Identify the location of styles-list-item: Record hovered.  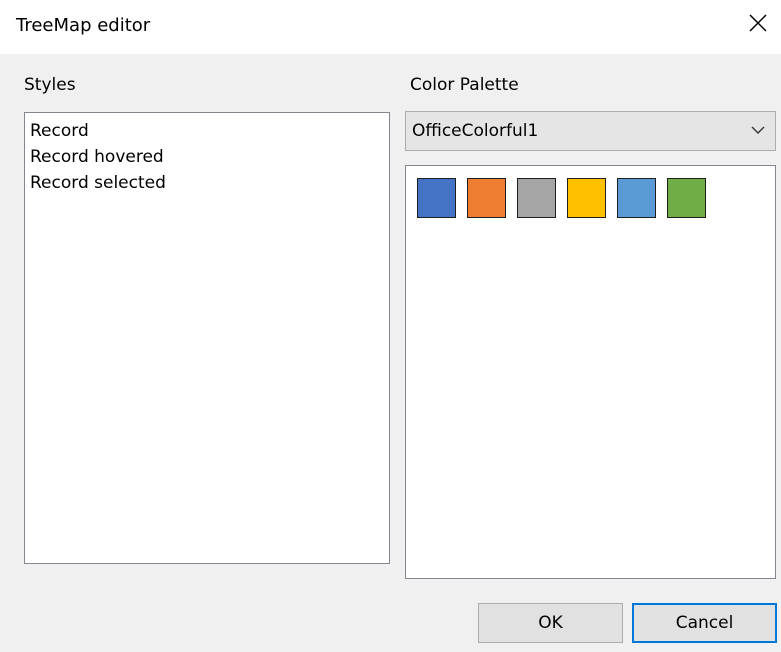
(207, 157).